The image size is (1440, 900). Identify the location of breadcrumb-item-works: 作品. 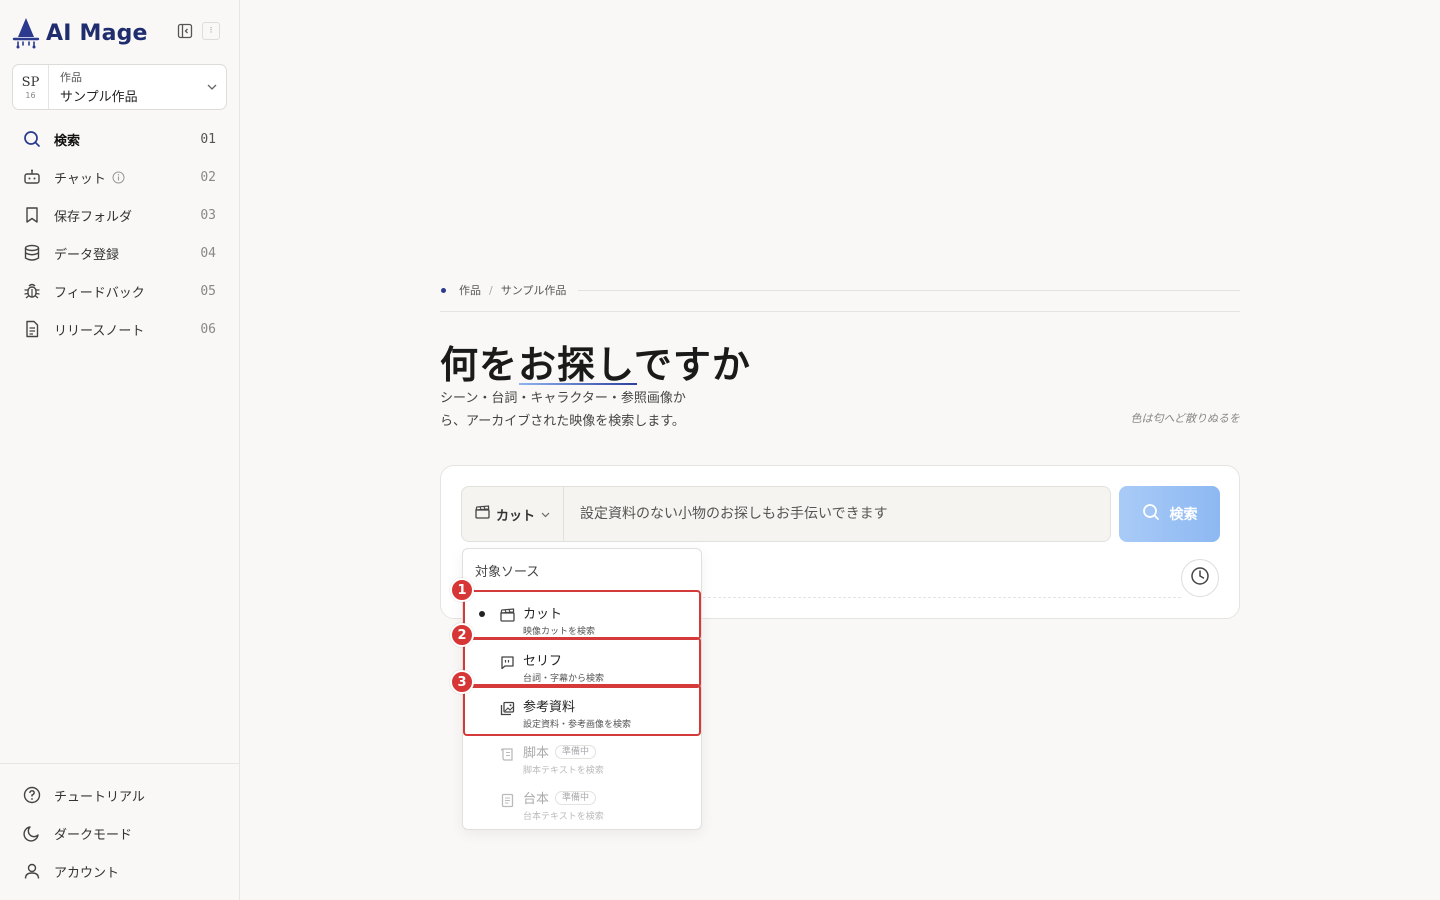
(470, 290).